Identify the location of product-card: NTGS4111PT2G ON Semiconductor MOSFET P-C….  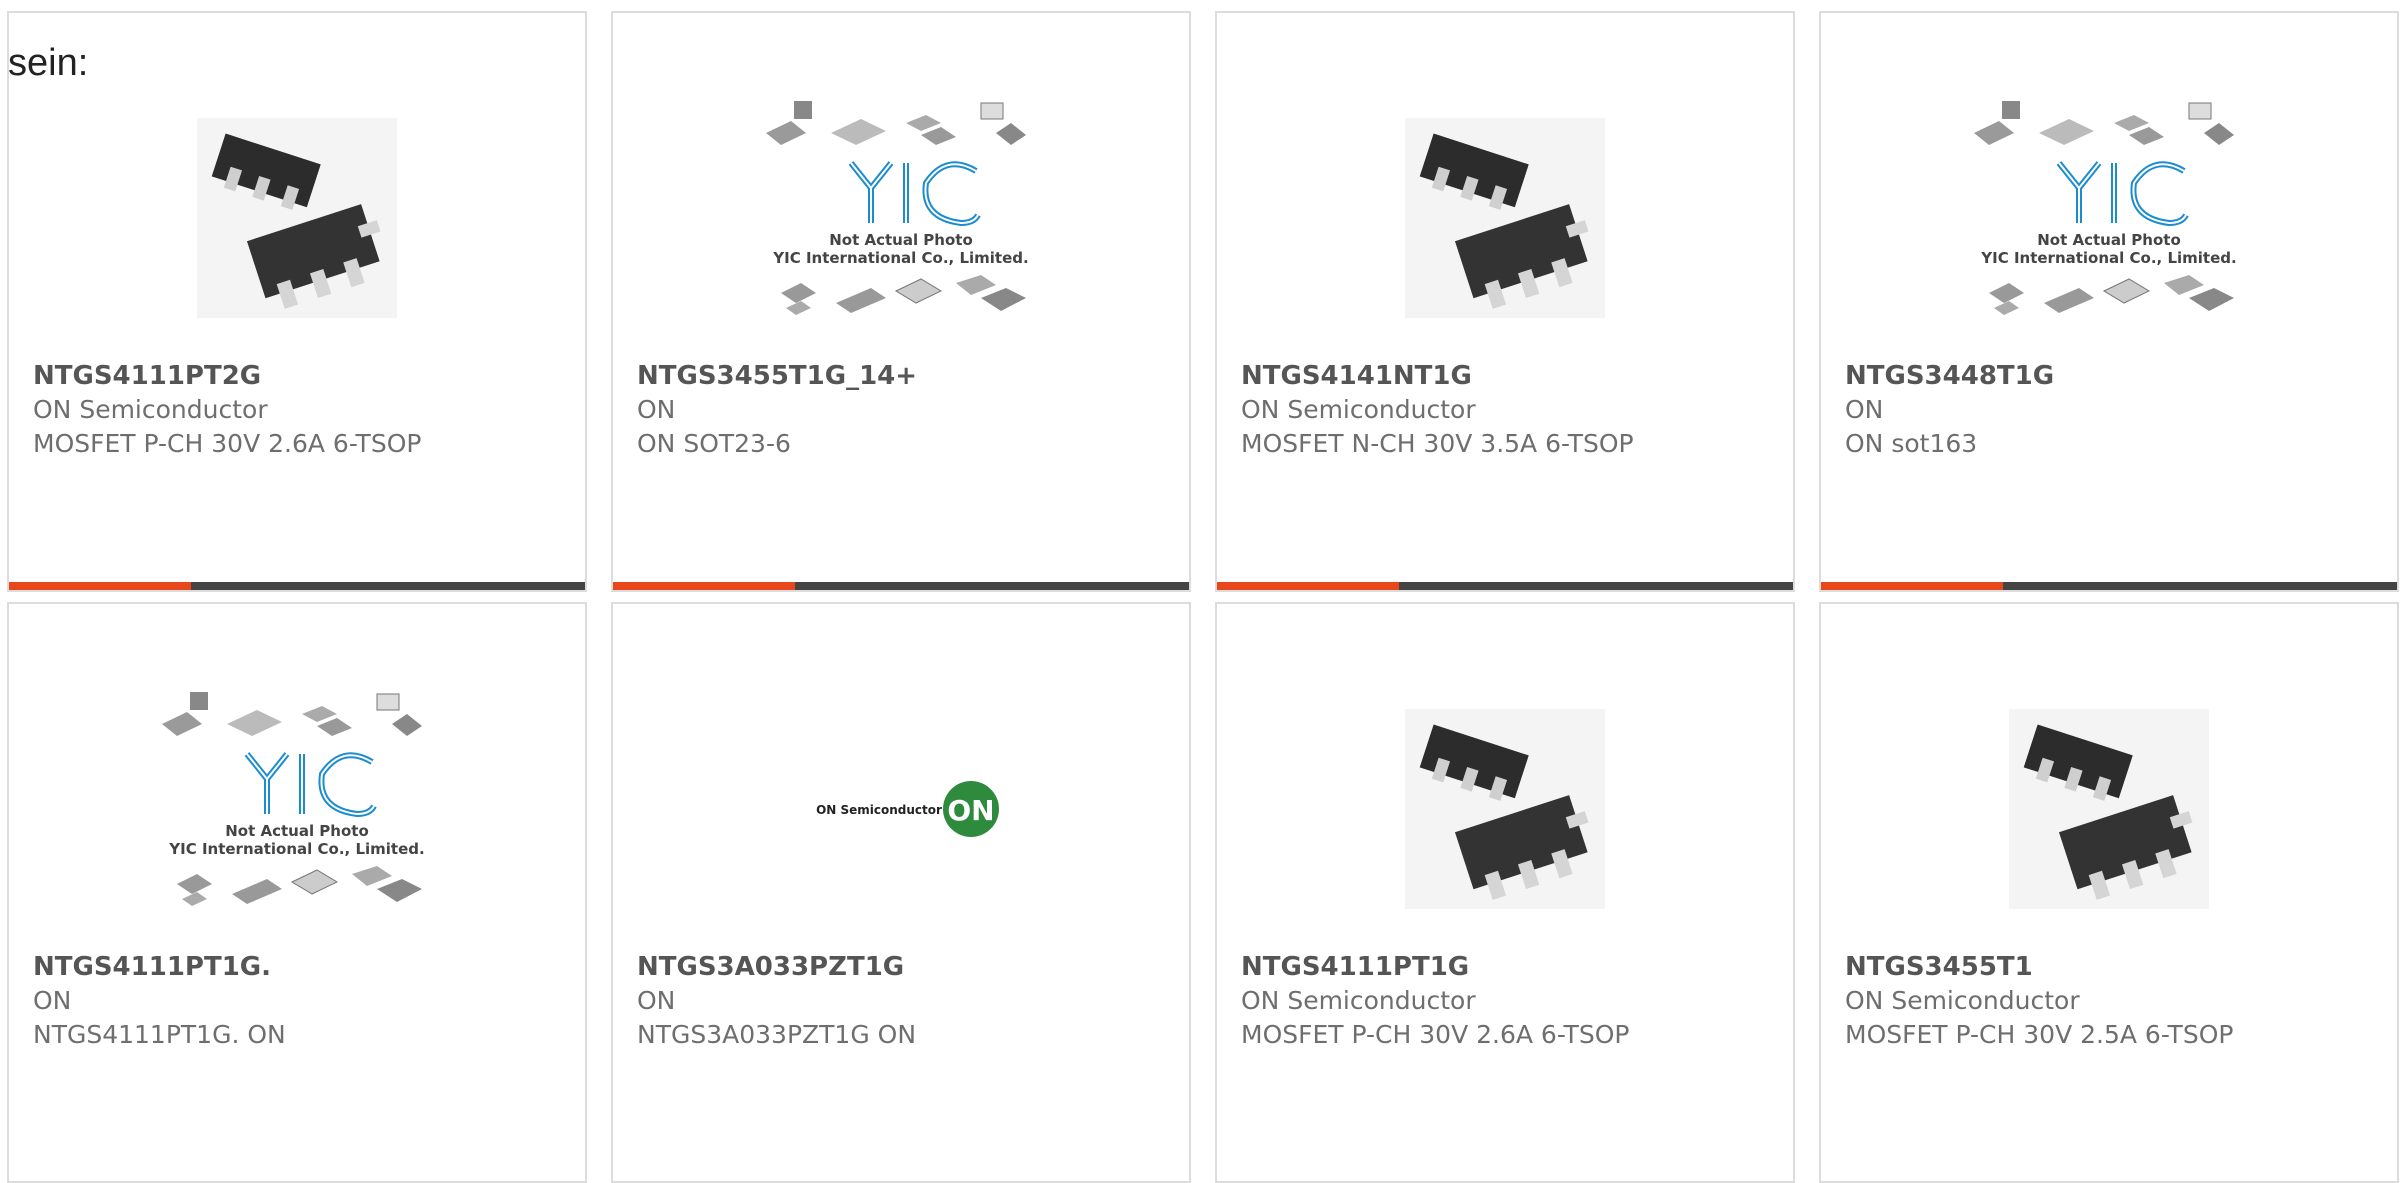
(297, 301).